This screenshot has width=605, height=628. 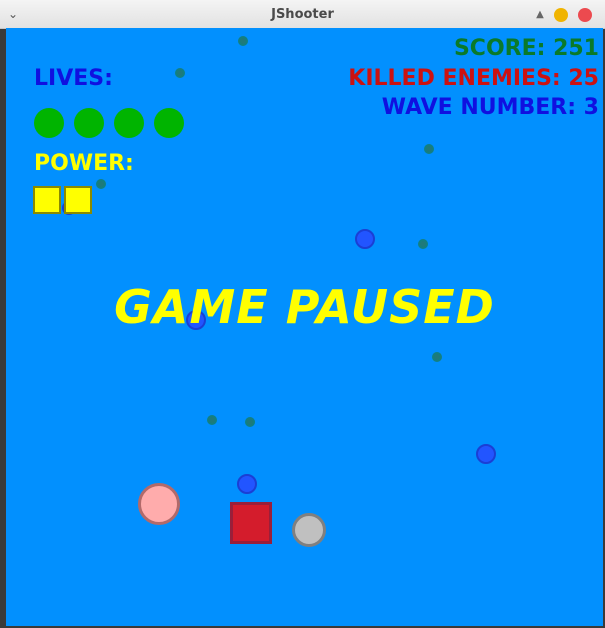 What do you see at coordinates (490, 107) in the screenshot?
I see `wave-number-label: WAVE NUMBER: 3` at bounding box center [490, 107].